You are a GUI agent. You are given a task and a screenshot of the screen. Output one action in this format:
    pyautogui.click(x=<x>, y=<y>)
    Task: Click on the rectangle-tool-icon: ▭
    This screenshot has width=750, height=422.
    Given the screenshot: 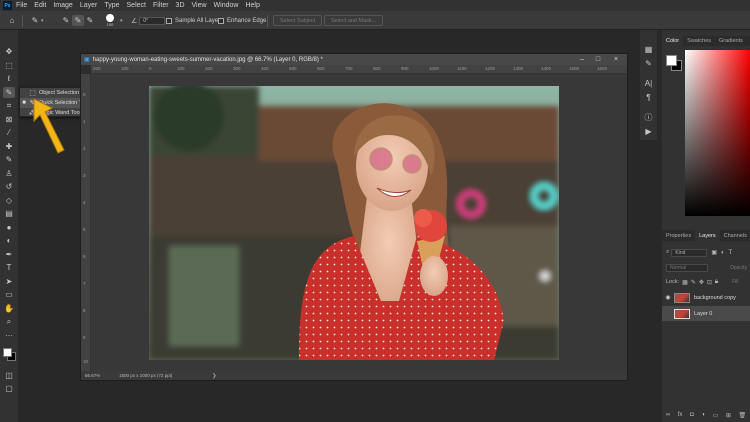 What is the action you would take?
    pyautogui.click(x=9, y=294)
    